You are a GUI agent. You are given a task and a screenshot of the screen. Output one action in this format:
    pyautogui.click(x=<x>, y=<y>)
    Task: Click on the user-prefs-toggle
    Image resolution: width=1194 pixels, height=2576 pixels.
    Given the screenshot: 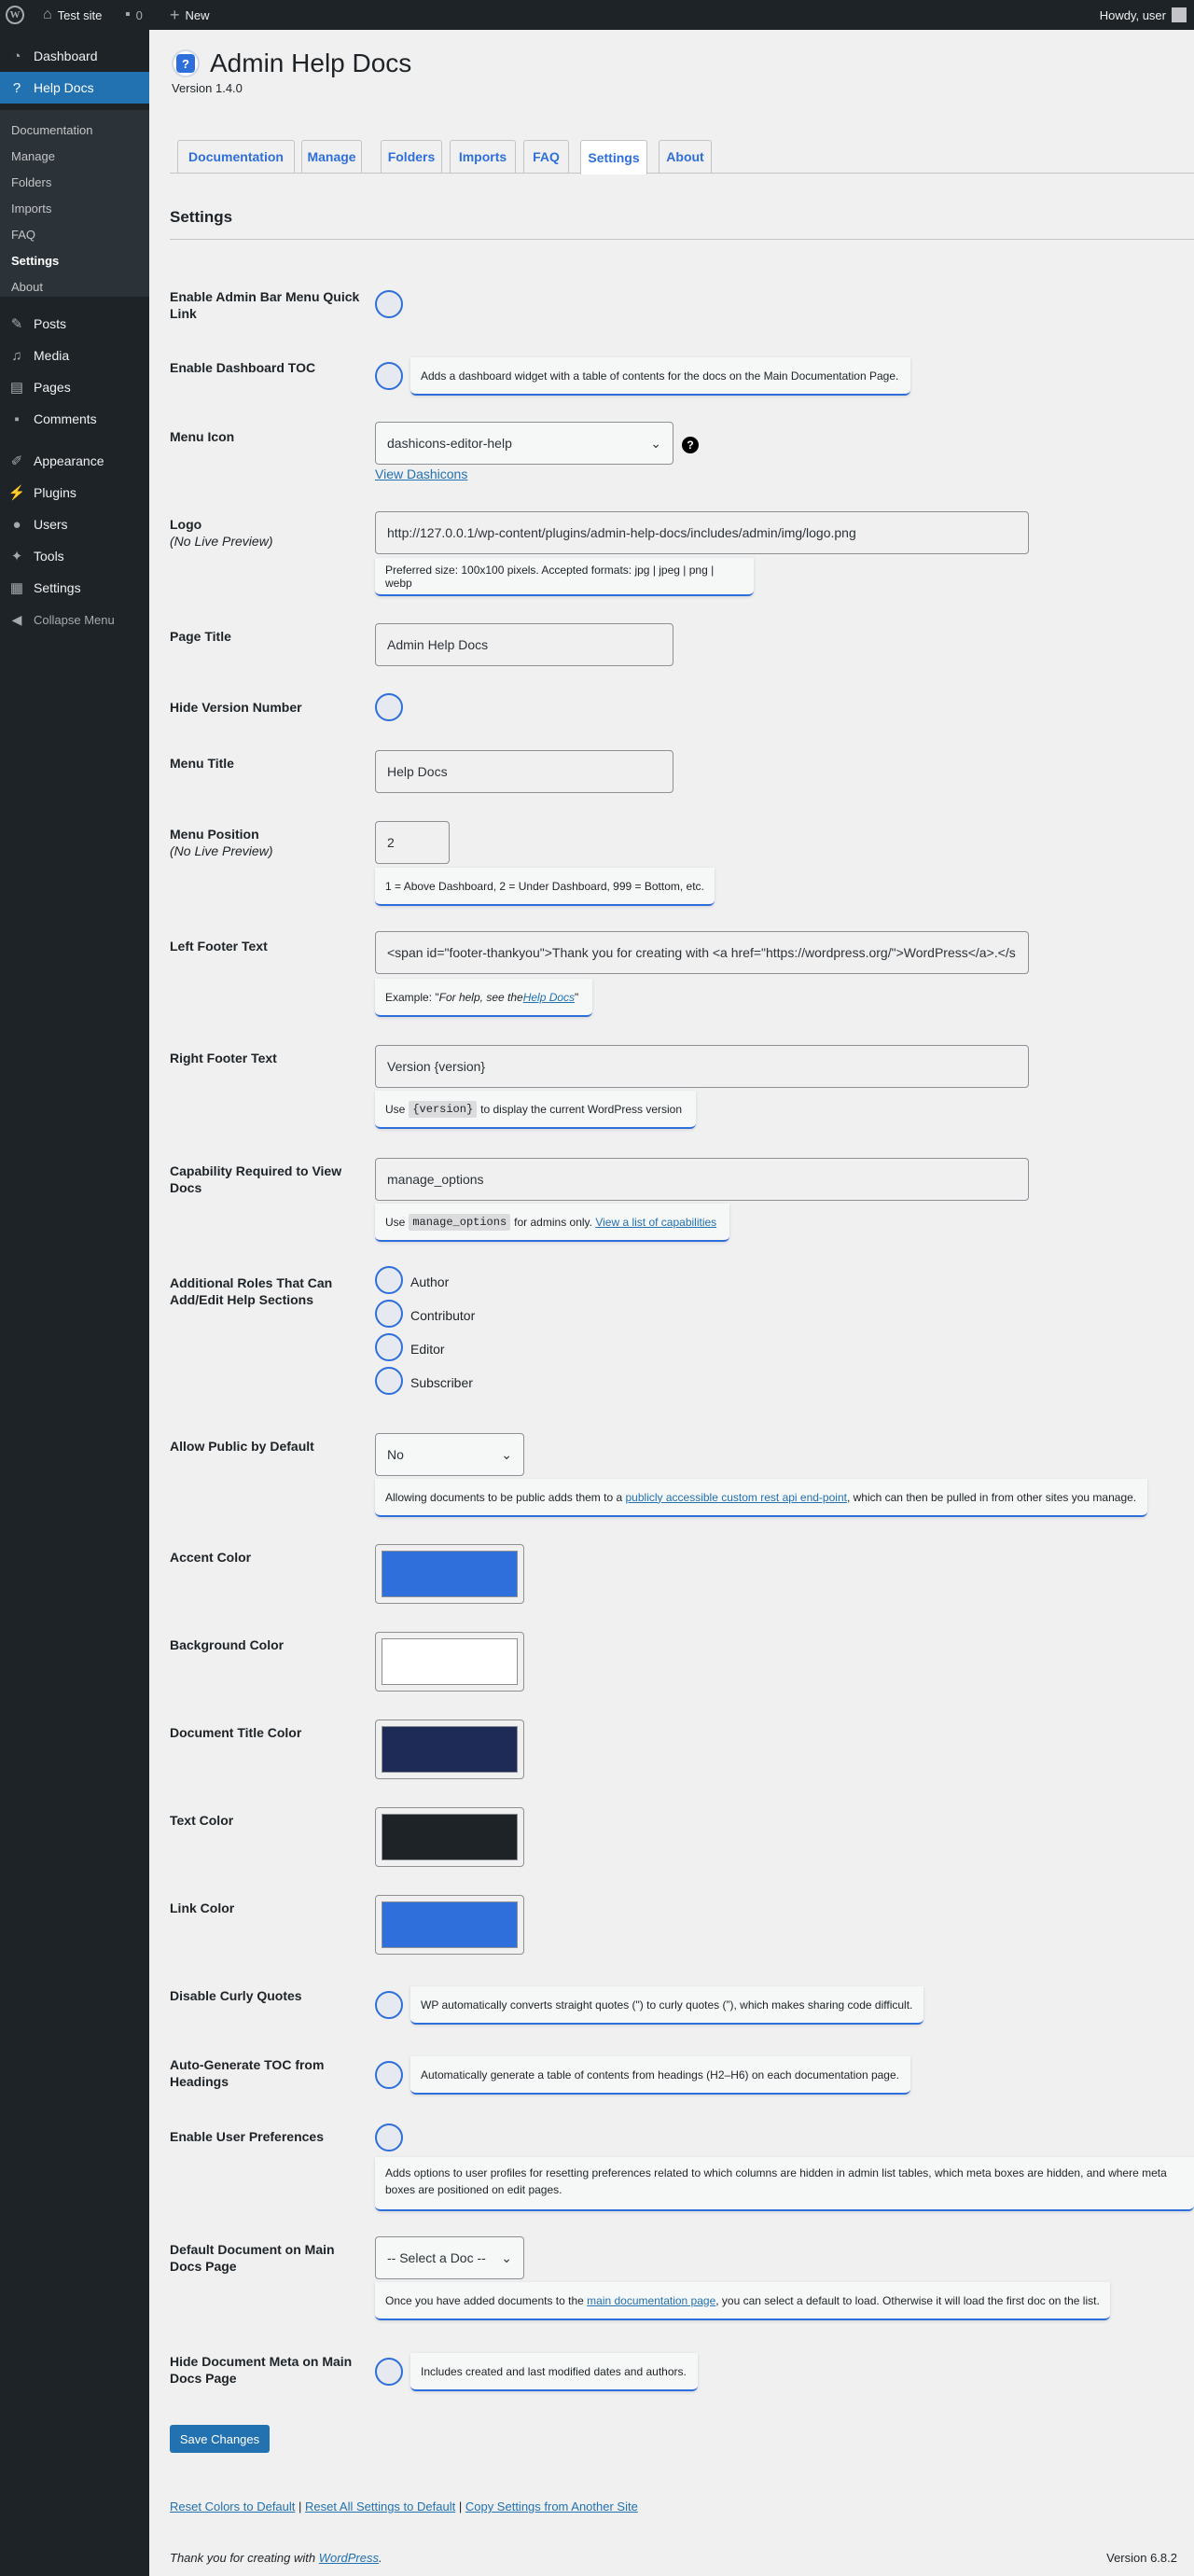 What is the action you would take?
    pyautogui.click(x=389, y=2137)
    